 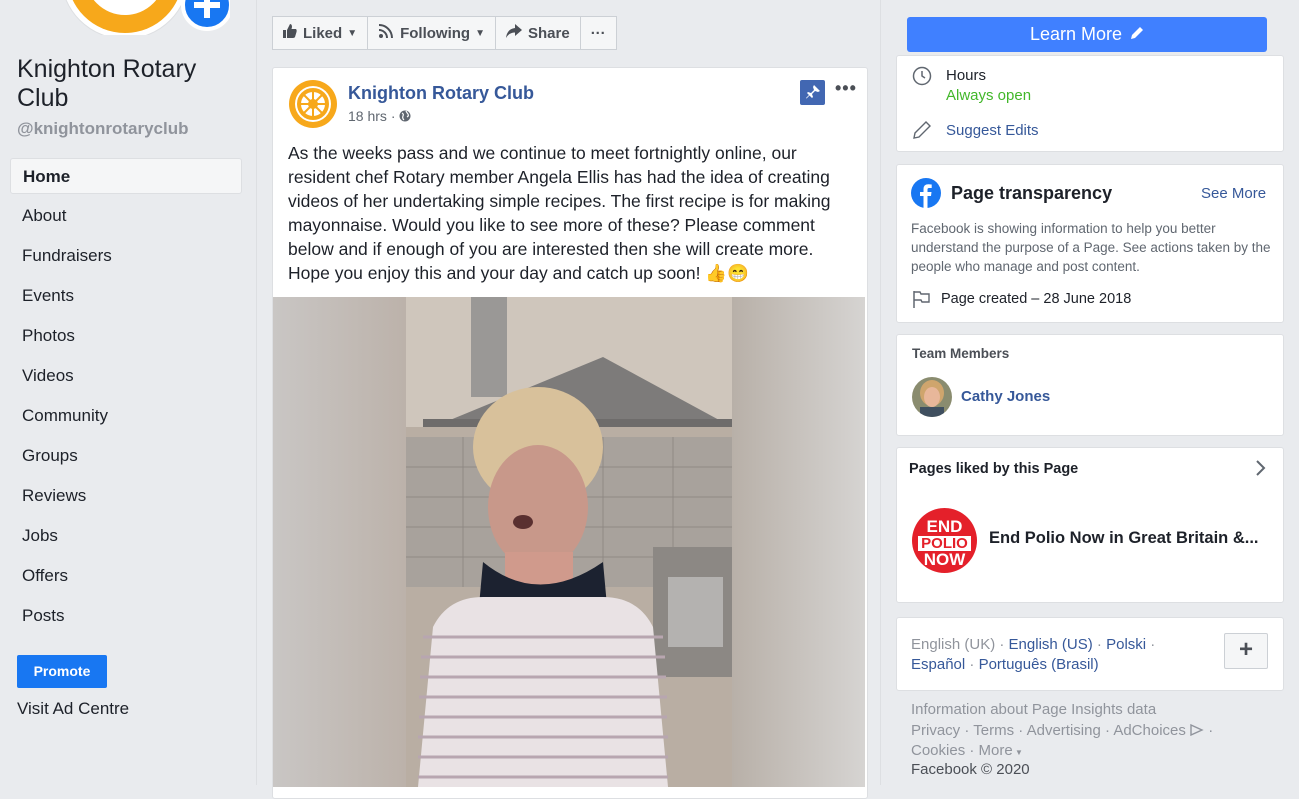 What do you see at coordinates (441, 93) in the screenshot?
I see `post-author-name: Knighton Rotary Club` at bounding box center [441, 93].